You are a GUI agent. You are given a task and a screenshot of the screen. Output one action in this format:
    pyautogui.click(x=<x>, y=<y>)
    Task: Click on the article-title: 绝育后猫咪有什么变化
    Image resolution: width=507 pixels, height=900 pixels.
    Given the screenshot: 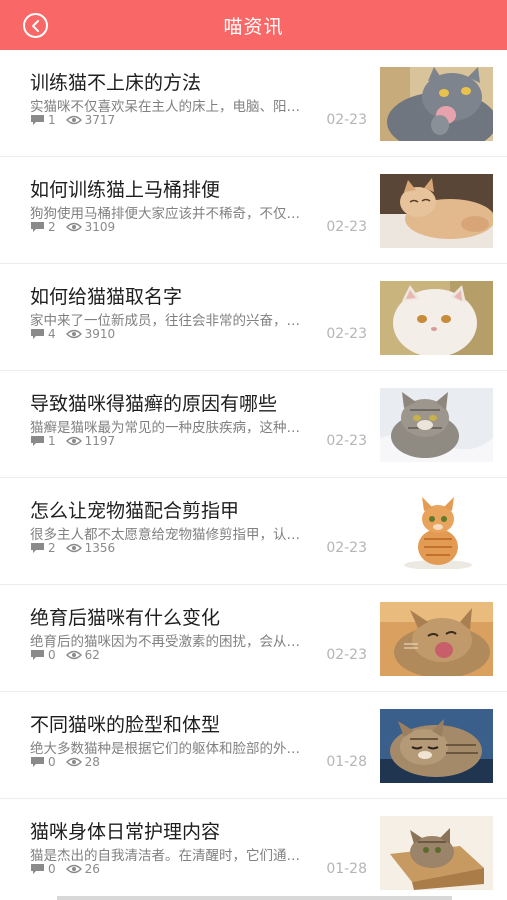 What is the action you would take?
    pyautogui.click(x=125, y=618)
    